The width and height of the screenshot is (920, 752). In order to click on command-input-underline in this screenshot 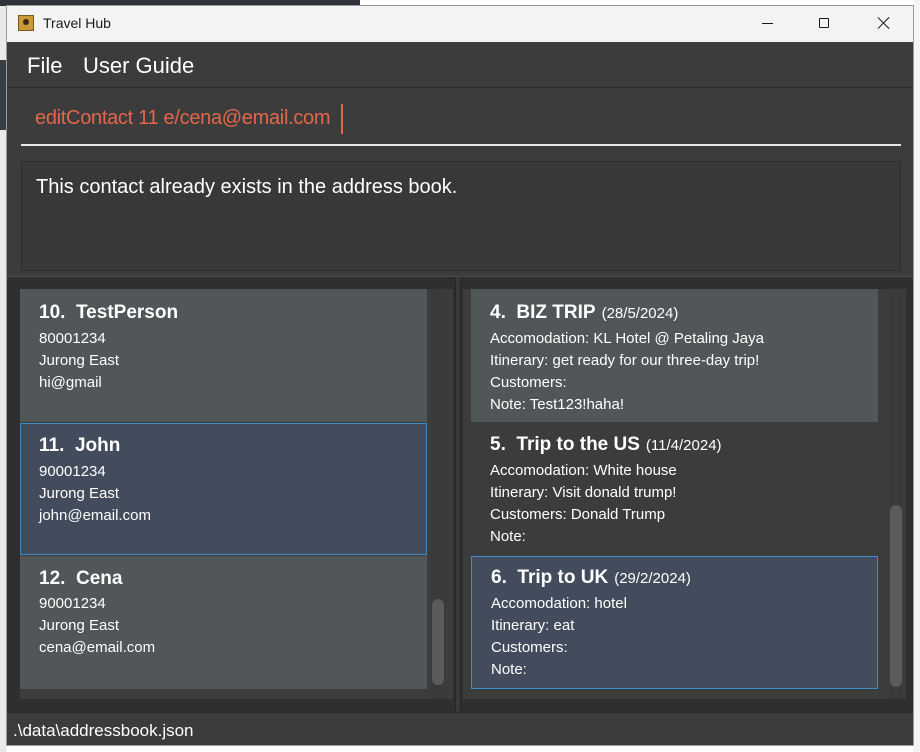, I will do `click(461, 145)`.